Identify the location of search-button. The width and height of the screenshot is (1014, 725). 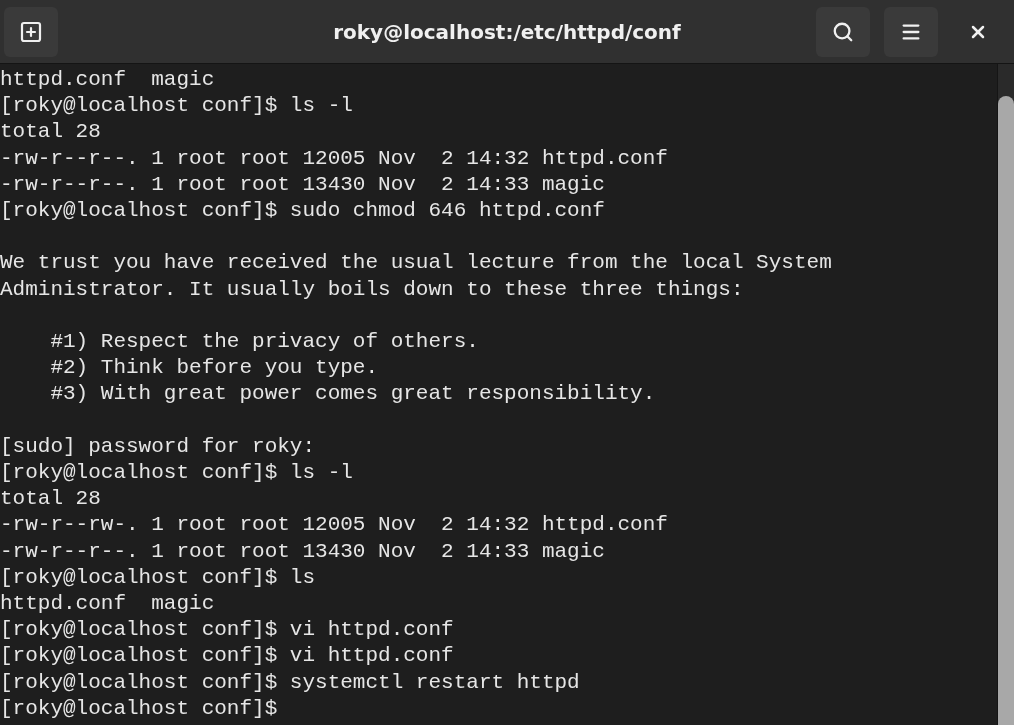
(843, 31).